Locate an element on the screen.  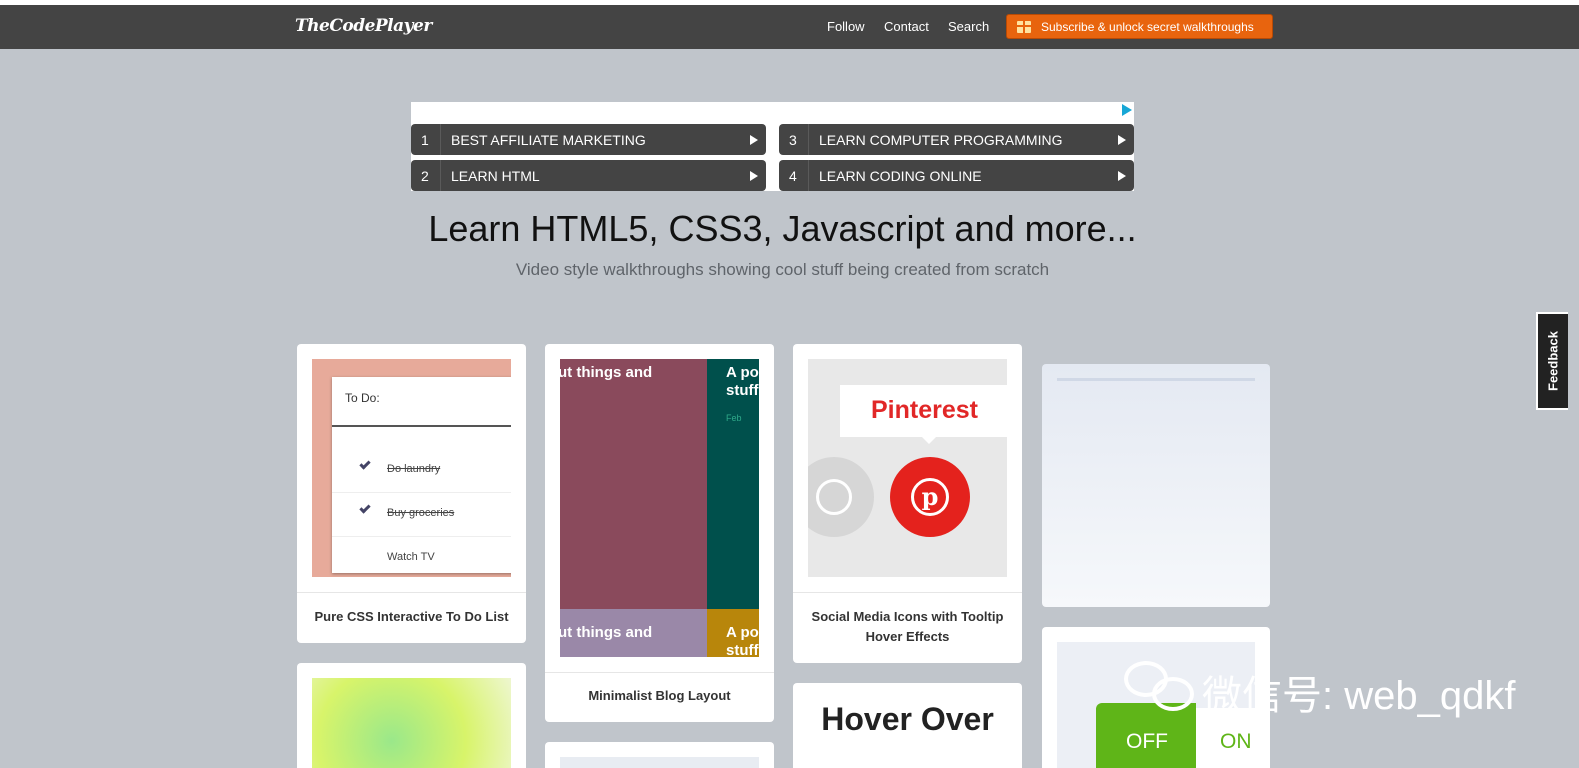
ad-link-3: 3 LEARN COMPUTER PROGRAMMING is located at coordinates (956, 139).